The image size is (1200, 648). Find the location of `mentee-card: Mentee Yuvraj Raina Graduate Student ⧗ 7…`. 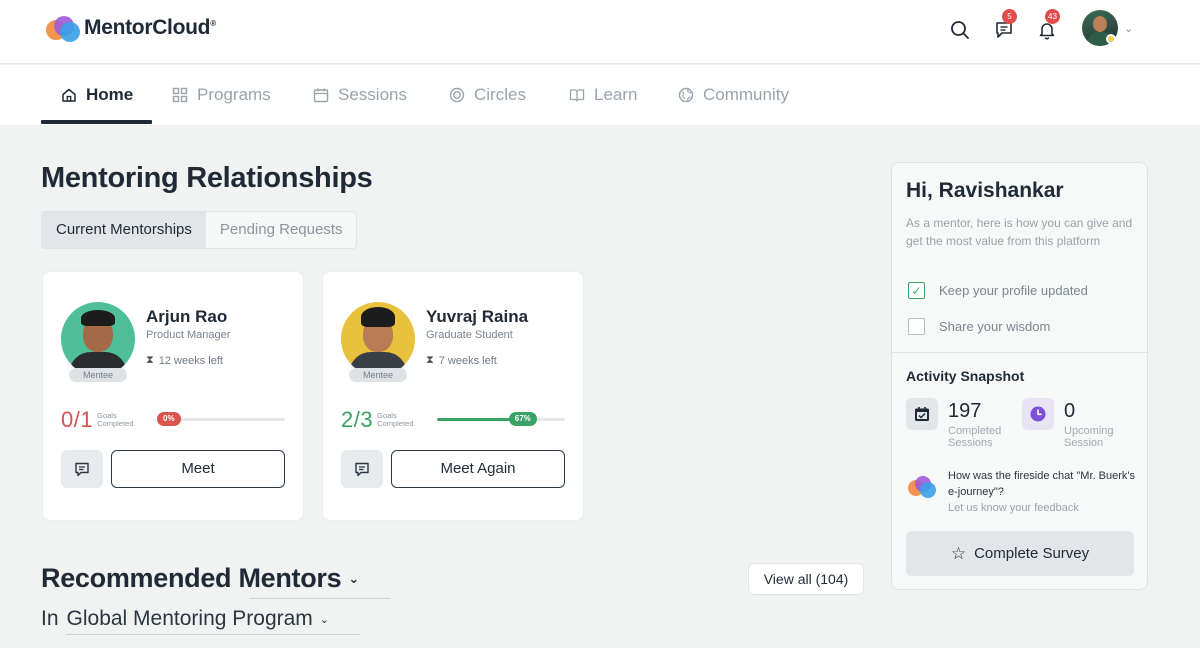

mentee-card: Mentee Yuvraj Raina Graduate Student ⧗ 7… is located at coordinates (453, 396).